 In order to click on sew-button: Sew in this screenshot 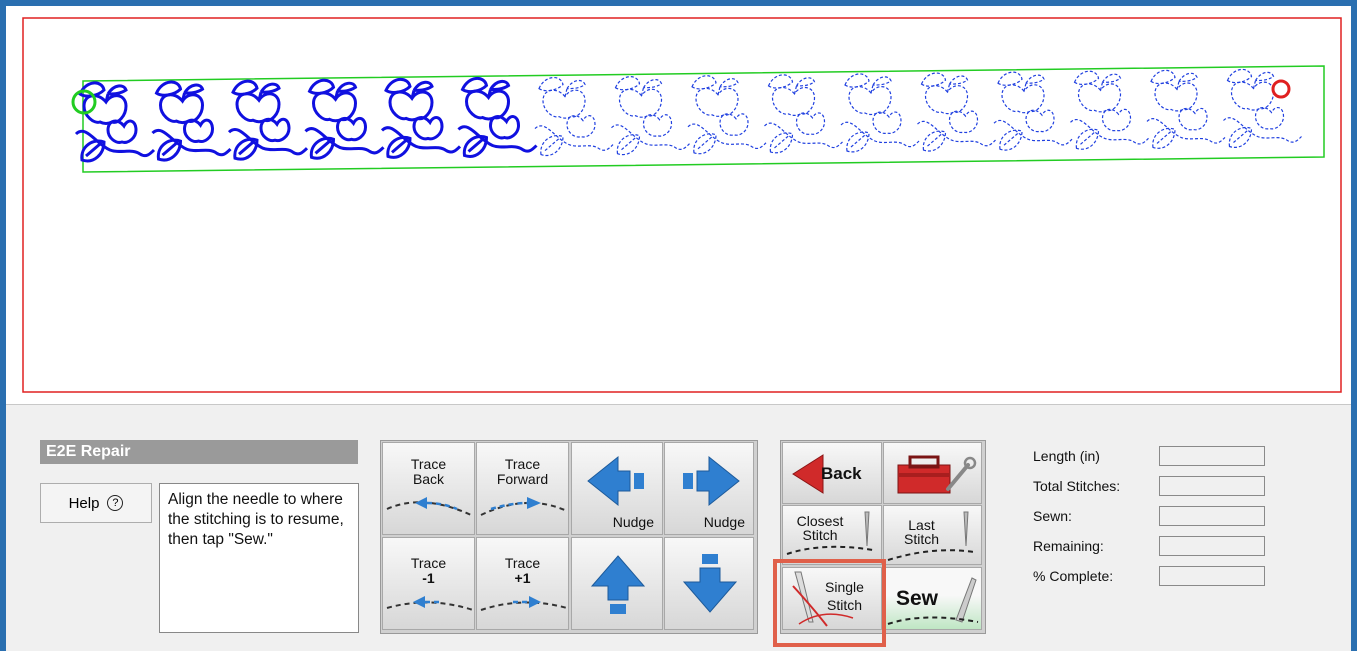, I will do `click(932, 598)`.